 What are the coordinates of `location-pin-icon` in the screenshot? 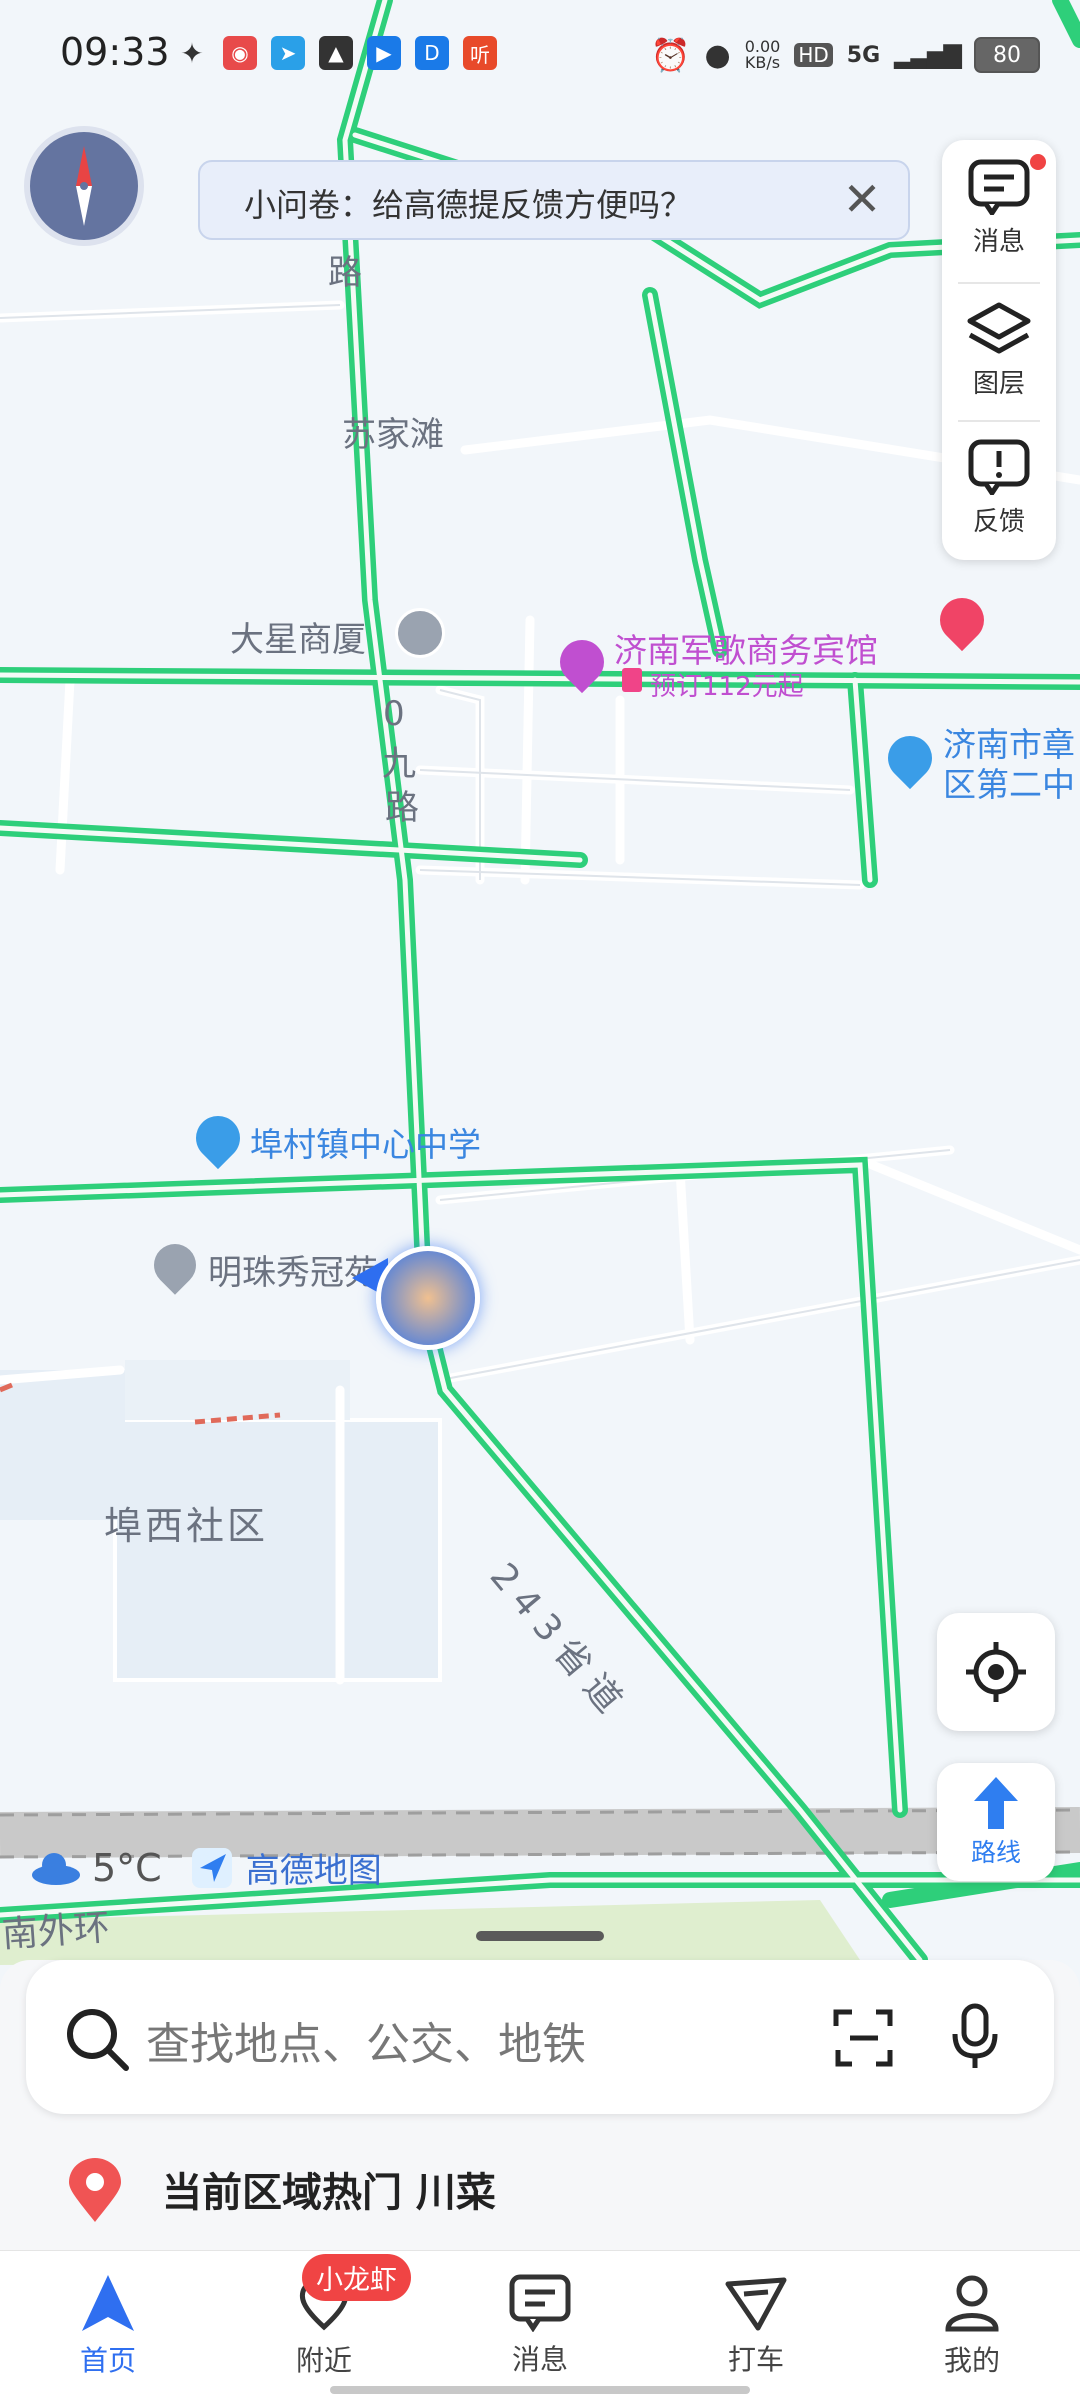 It's located at (95, 2190).